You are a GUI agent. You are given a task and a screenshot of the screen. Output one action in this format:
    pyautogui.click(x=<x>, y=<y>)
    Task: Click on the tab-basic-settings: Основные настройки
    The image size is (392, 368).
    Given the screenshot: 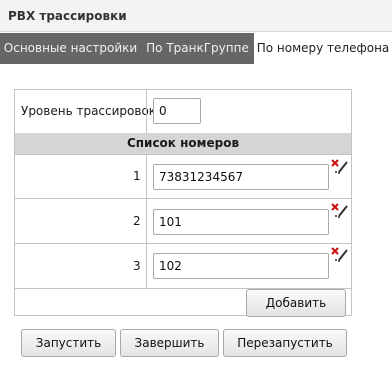 What is the action you would take?
    pyautogui.click(x=70, y=48)
    